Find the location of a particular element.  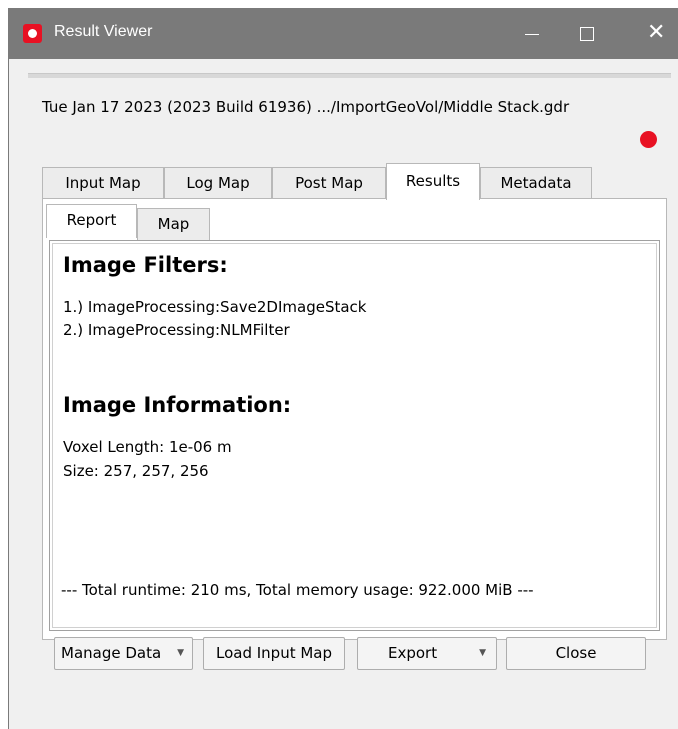

window-title: Result Viewer is located at coordinates (103, 31).